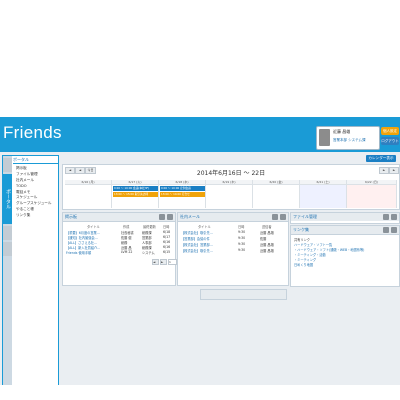  What do you see at coordinates (371, 182) in the screenshot?
I see `day-header: 6/22 (日)` at bounding box center [371, 182].